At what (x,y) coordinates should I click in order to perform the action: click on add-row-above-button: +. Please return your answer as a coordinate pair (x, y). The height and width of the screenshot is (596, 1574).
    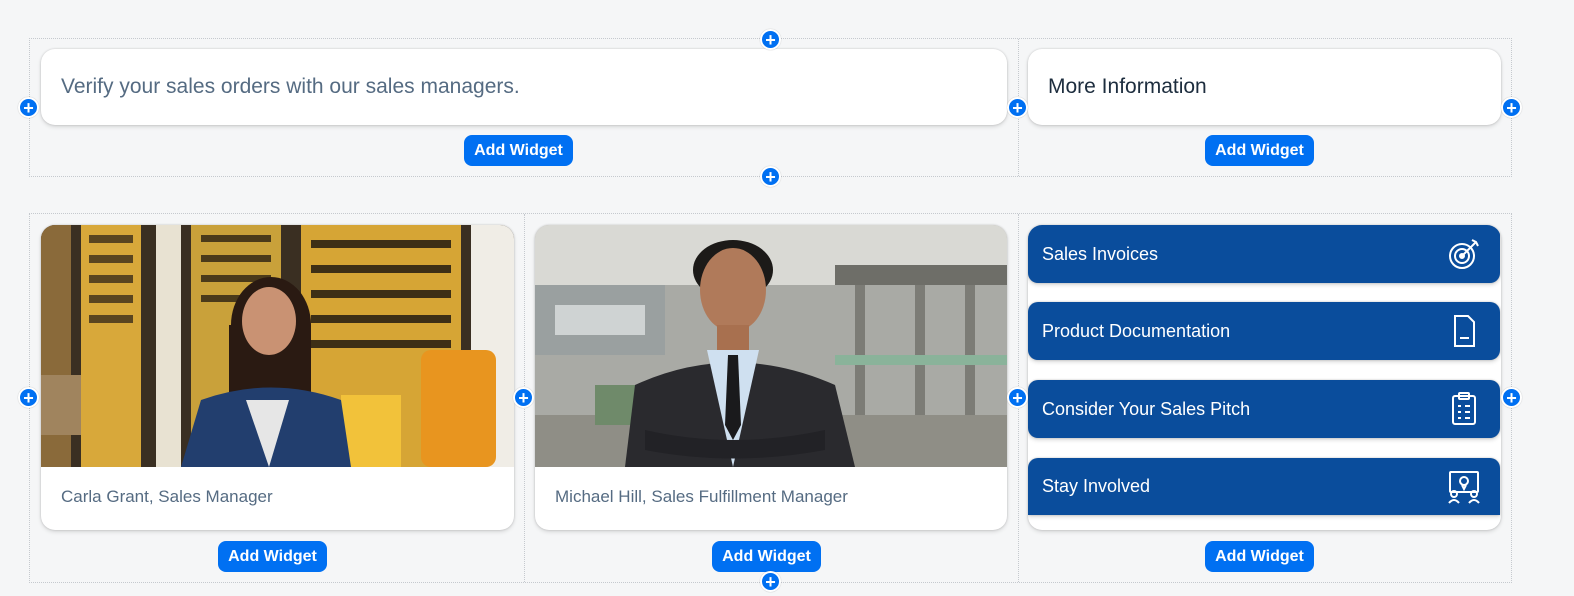
    Looking at the image, I should click on (770, 39).